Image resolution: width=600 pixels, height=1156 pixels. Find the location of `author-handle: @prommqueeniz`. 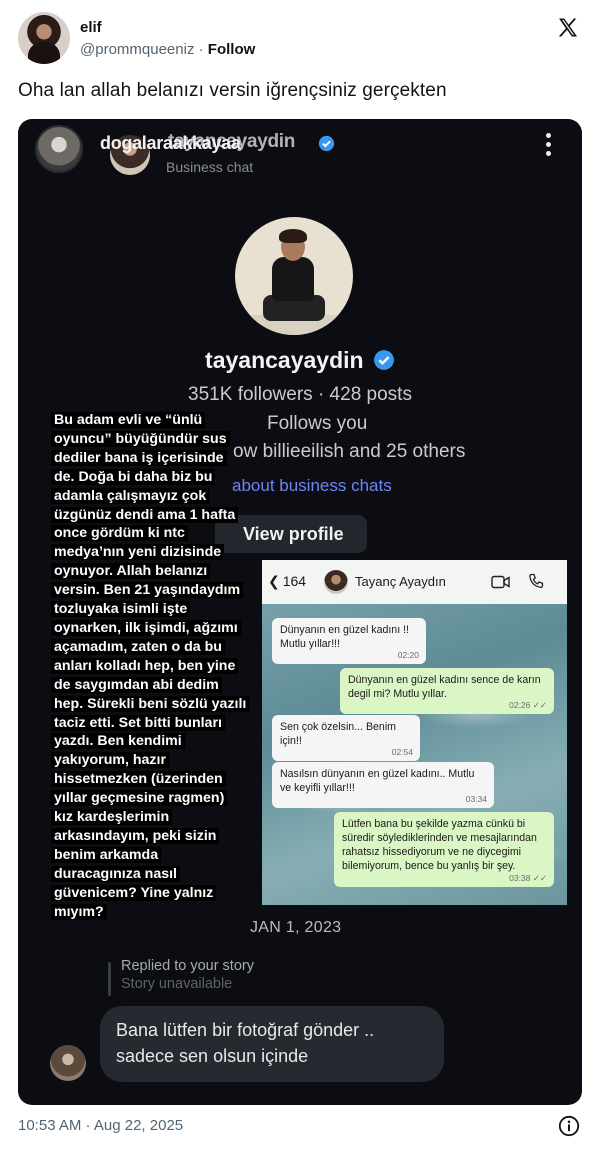

author-handle: @prommqueeniz is located at coordinates (137, 49).